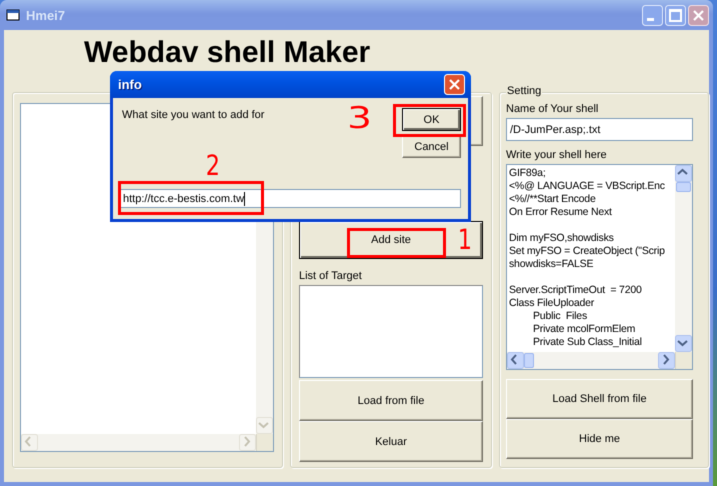 This screenshot has height=486, width=717. What do you see at coordinates (683, 258) in the screenshot?
I see `vertical-scrollbar` at bounding box center [683, 258].